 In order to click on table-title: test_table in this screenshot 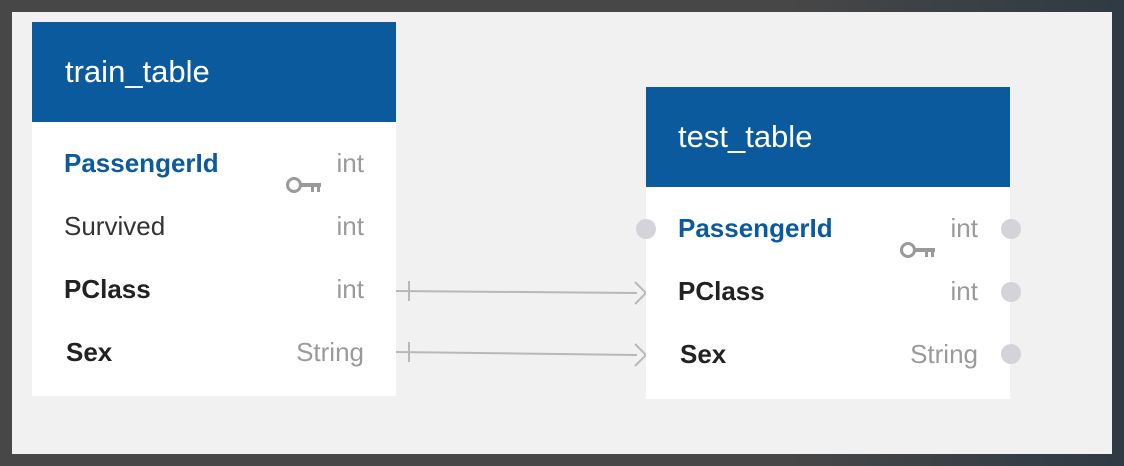, I will do `click(828, 137)`.